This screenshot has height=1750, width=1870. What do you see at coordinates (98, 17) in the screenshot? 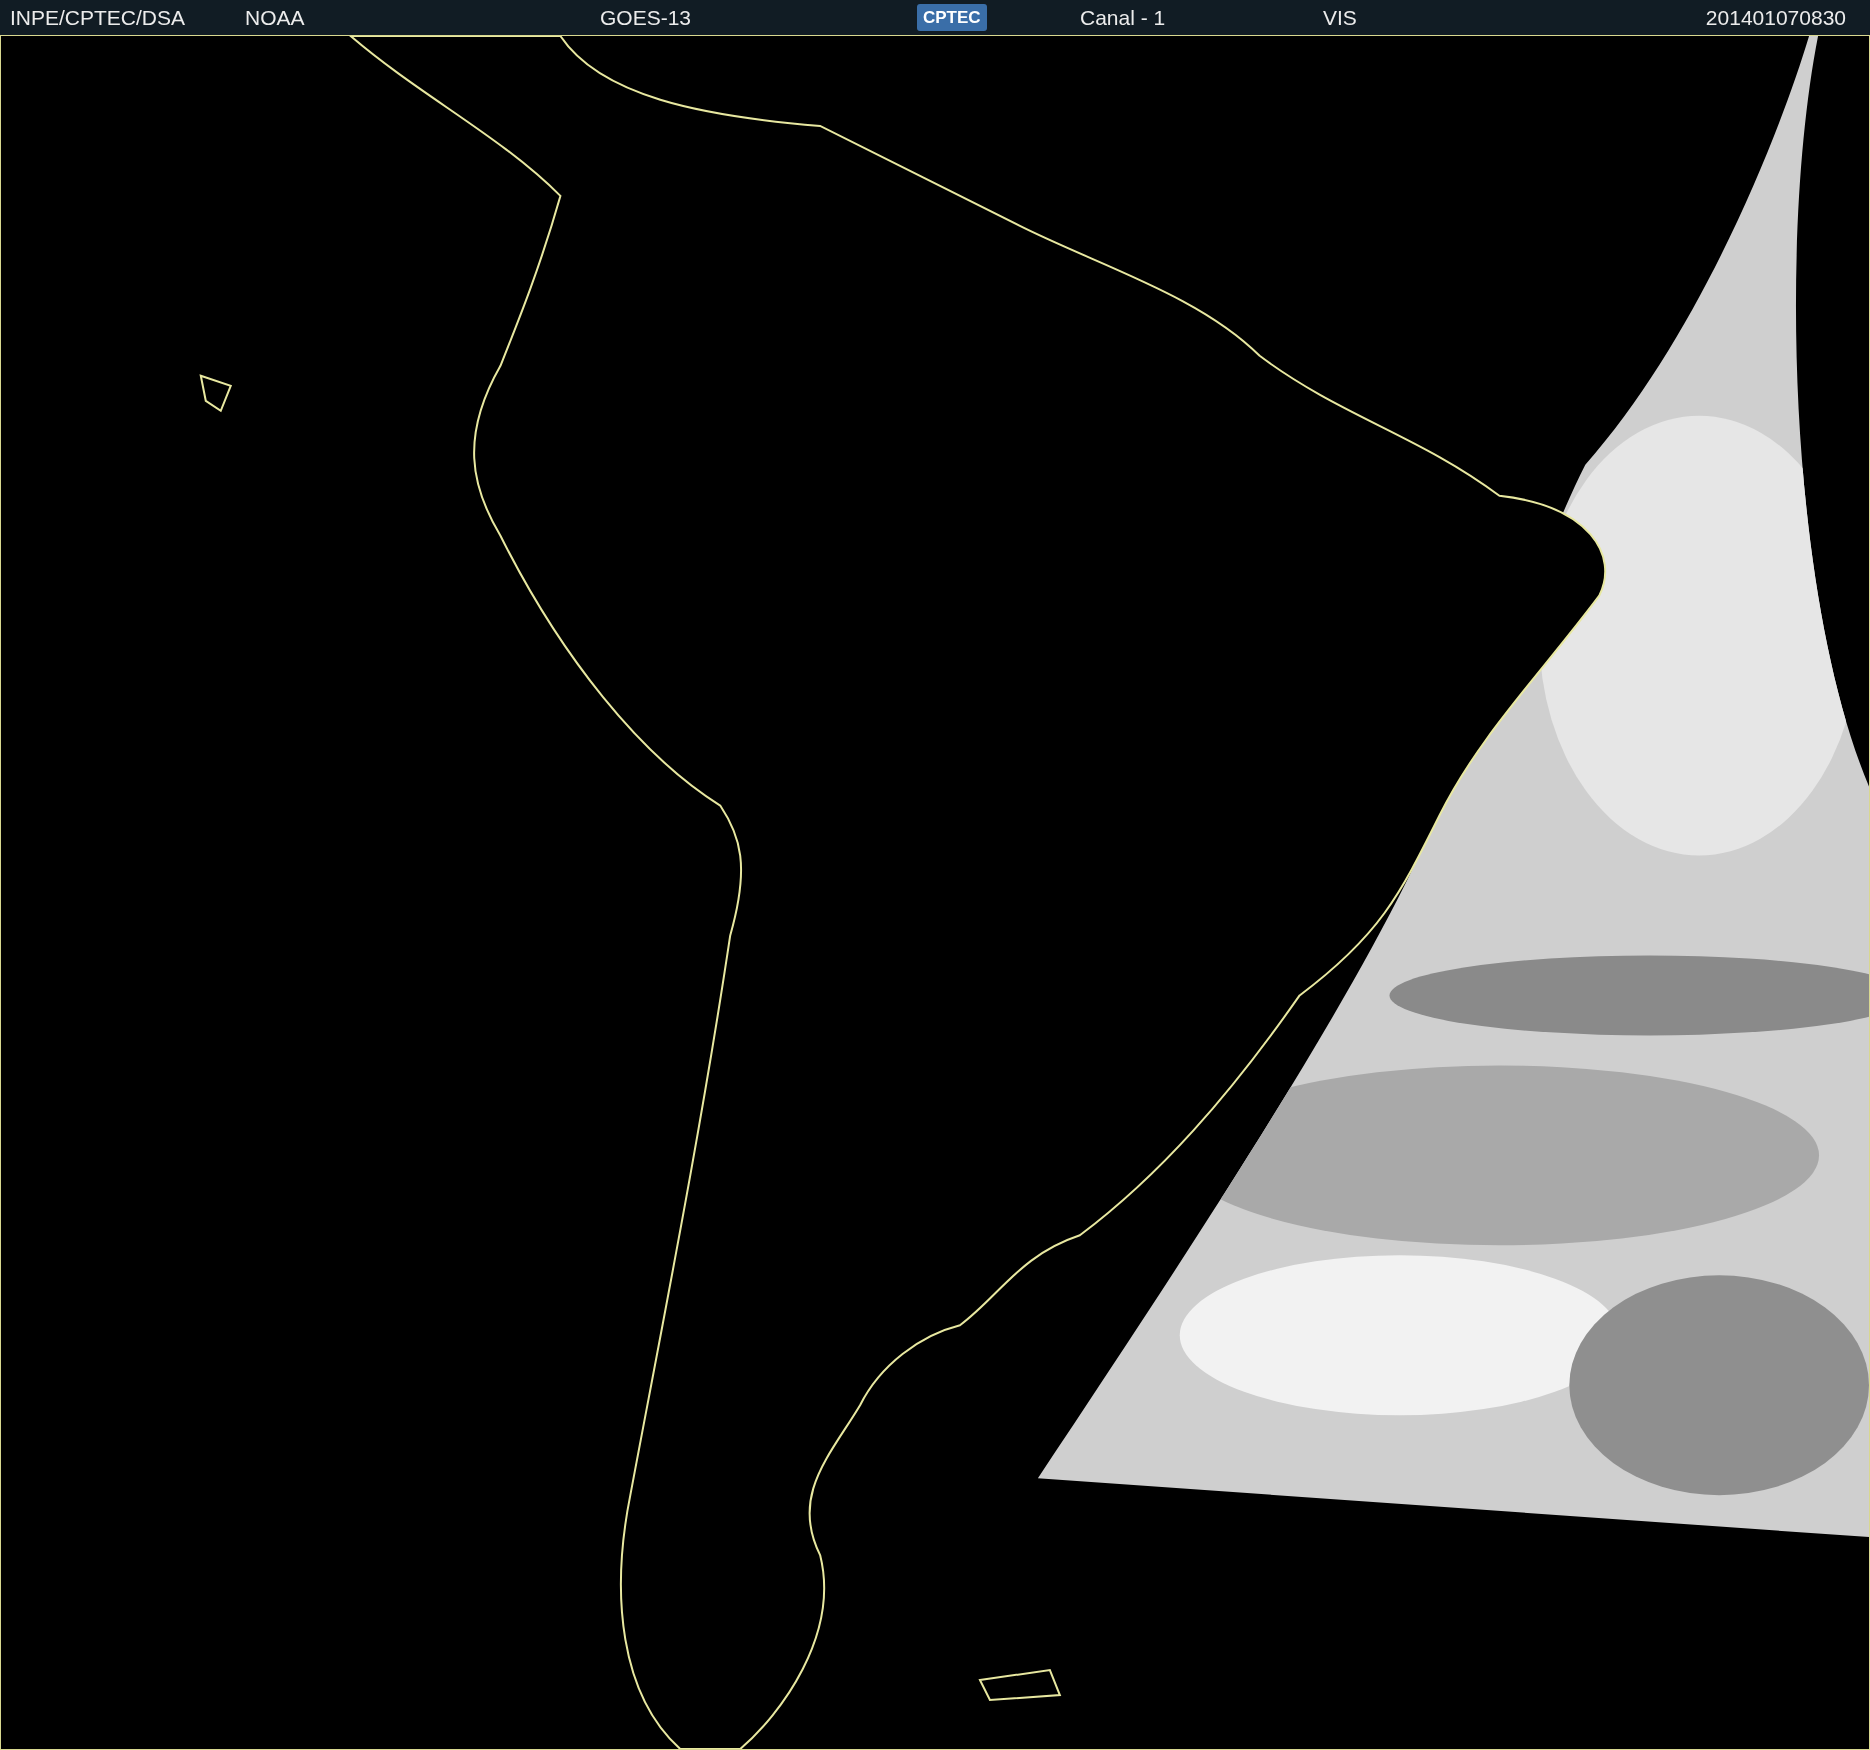
I see `header-text: INPE/CPTEC/DSA` at bounding box center [98, 17].